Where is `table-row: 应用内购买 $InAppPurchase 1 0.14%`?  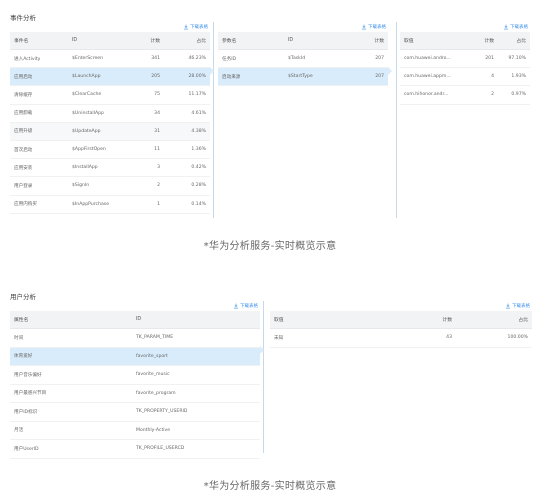 table-row: 应用内购买 $InAppPurchase 1 0.14% is located at coordinates (110, 204).